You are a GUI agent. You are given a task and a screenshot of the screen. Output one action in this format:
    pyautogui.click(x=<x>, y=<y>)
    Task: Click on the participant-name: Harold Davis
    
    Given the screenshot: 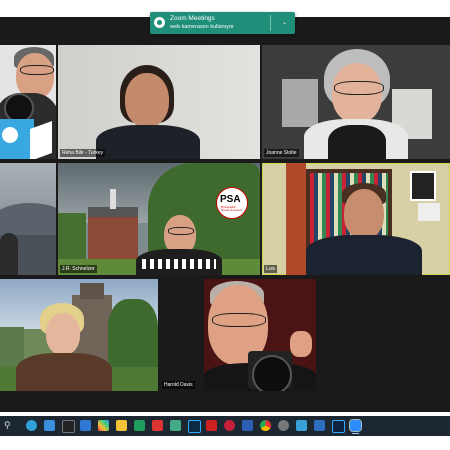 What is the action you would take?
    pyautogui.click(x=178, y=385)
    